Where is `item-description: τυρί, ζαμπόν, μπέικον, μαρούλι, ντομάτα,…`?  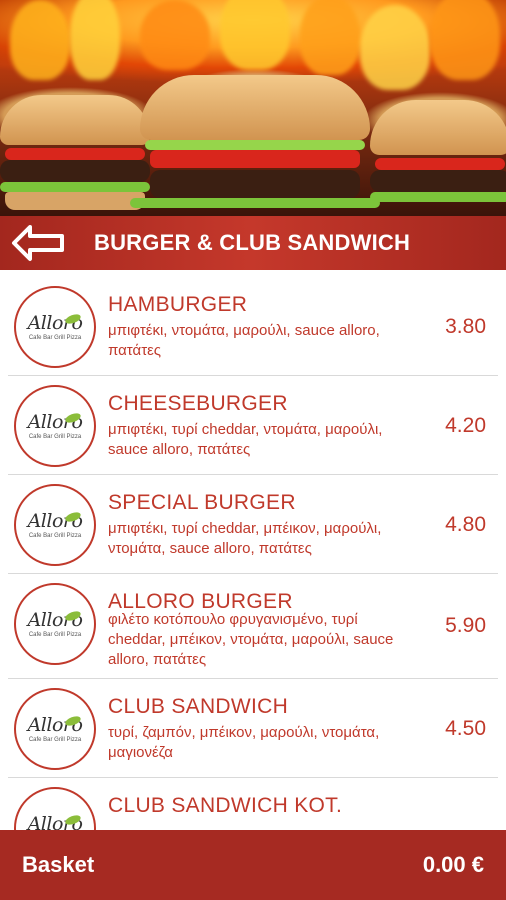
item-description: τυρί, ζαμπόν, μπέικον, μαρούλι, ντομάτα,… is located at coordinates (244, 742).